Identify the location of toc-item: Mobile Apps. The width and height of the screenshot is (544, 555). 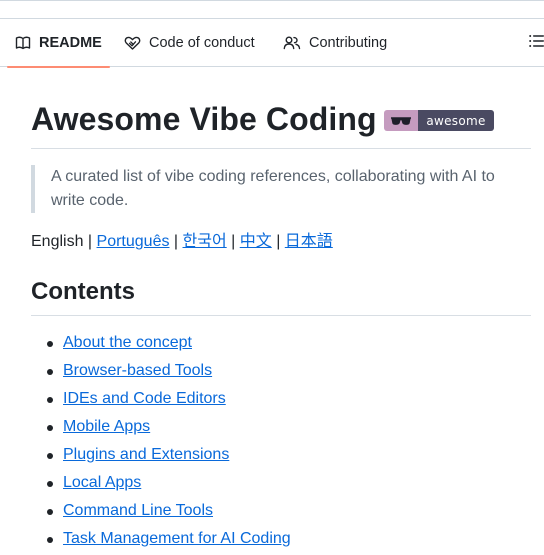
(161, 429).